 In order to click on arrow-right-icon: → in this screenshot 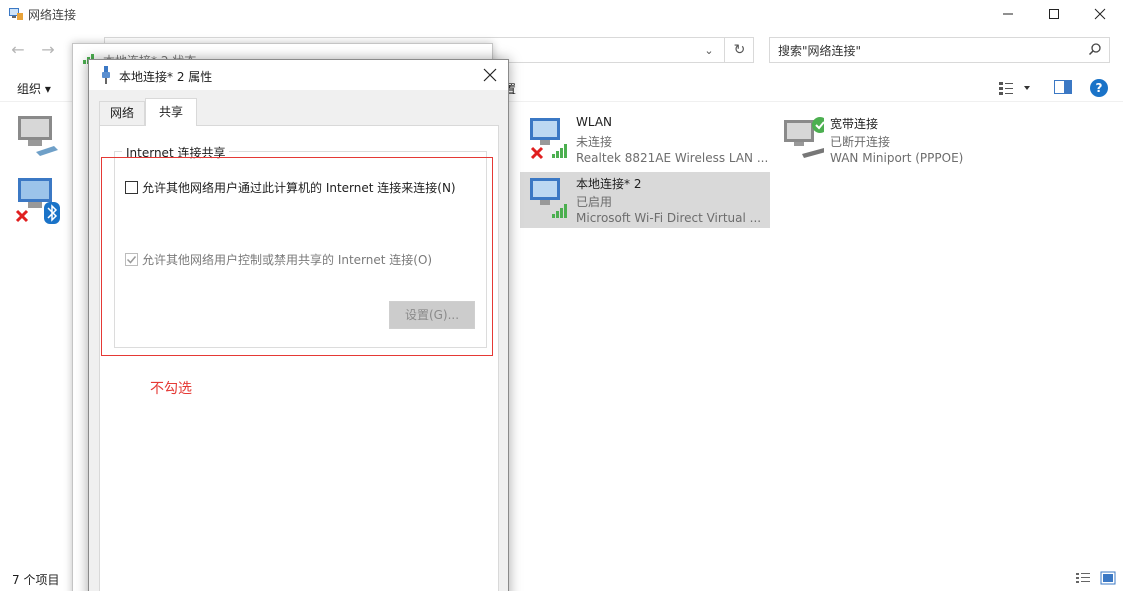, I will do `click(48, 49)`.